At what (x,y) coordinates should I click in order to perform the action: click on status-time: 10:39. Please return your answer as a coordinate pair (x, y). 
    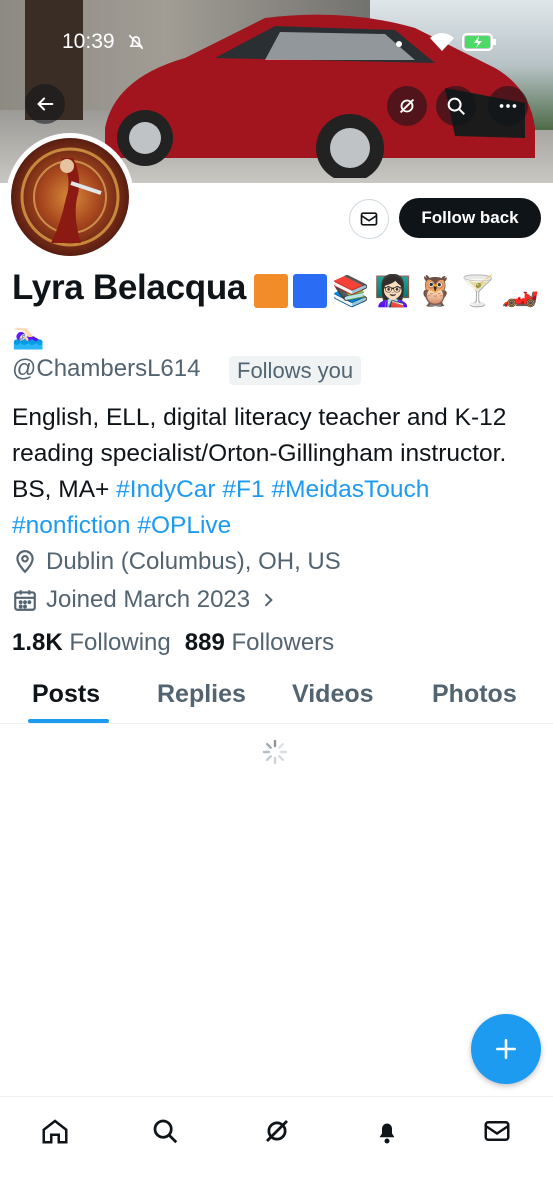
    Looking at the image, I should click on (88, 41).